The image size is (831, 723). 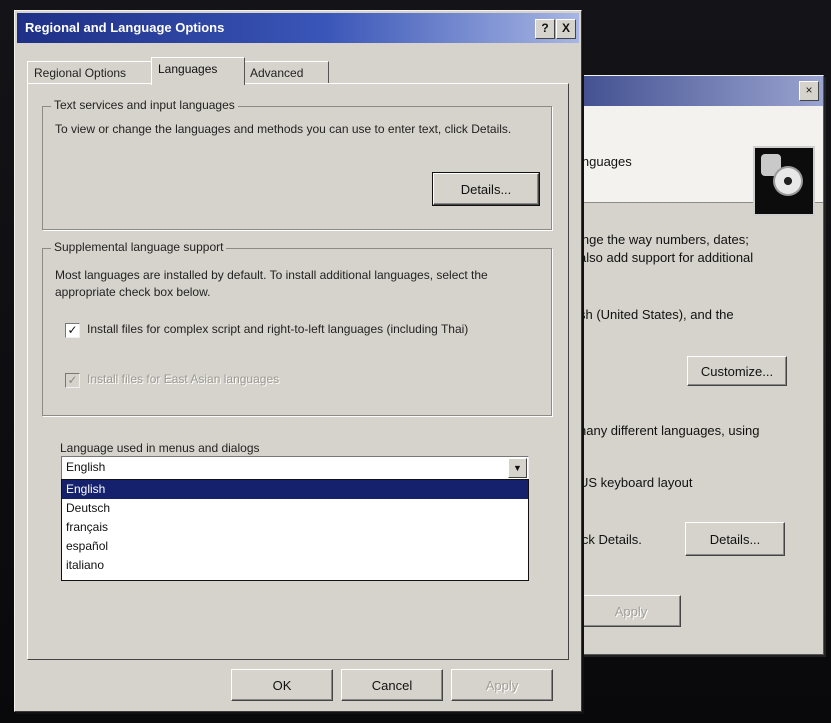 I want to click on dialog-title: Regional and Language Options, so click(x=125, y=27).